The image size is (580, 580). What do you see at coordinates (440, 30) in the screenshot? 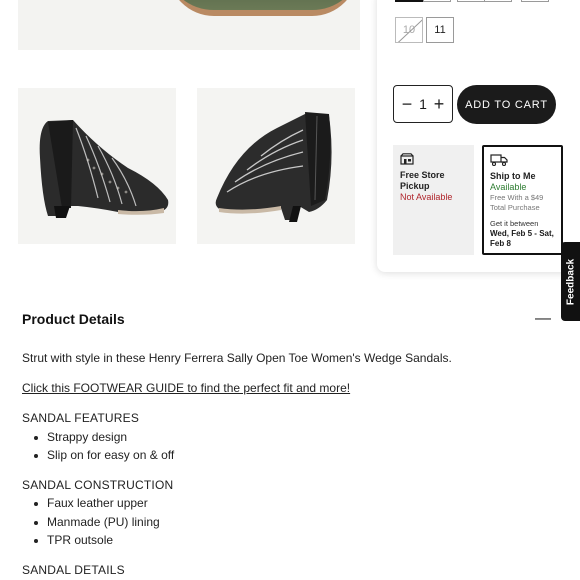
I see `size-option-11: 11` at bounding box center [440, 30].